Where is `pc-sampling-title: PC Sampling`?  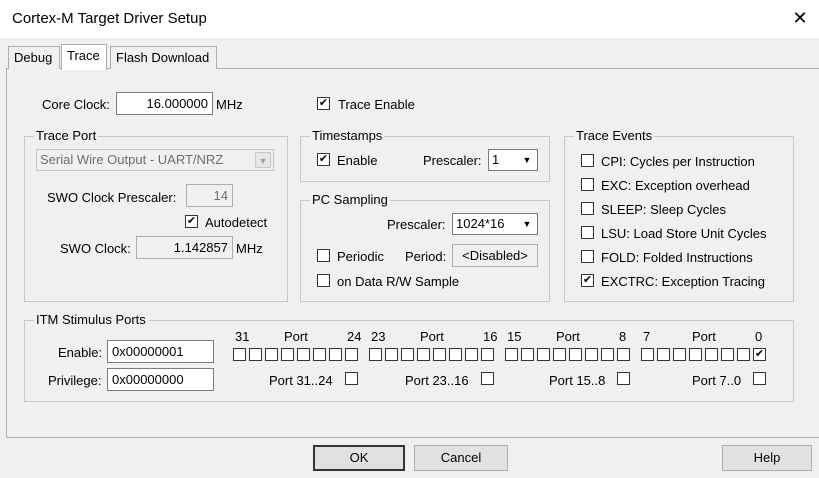 pc-sampling-title: PC Sampling is located at coordinates (350, 199).